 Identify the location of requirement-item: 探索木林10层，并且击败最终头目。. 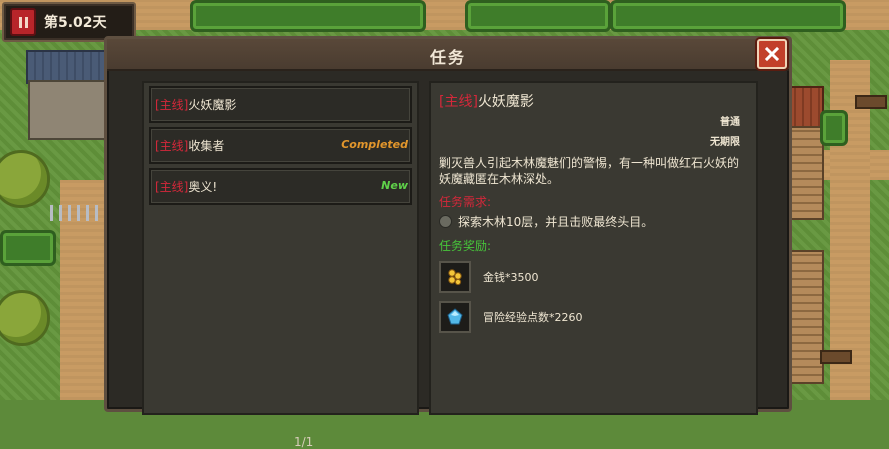
(546, 221).